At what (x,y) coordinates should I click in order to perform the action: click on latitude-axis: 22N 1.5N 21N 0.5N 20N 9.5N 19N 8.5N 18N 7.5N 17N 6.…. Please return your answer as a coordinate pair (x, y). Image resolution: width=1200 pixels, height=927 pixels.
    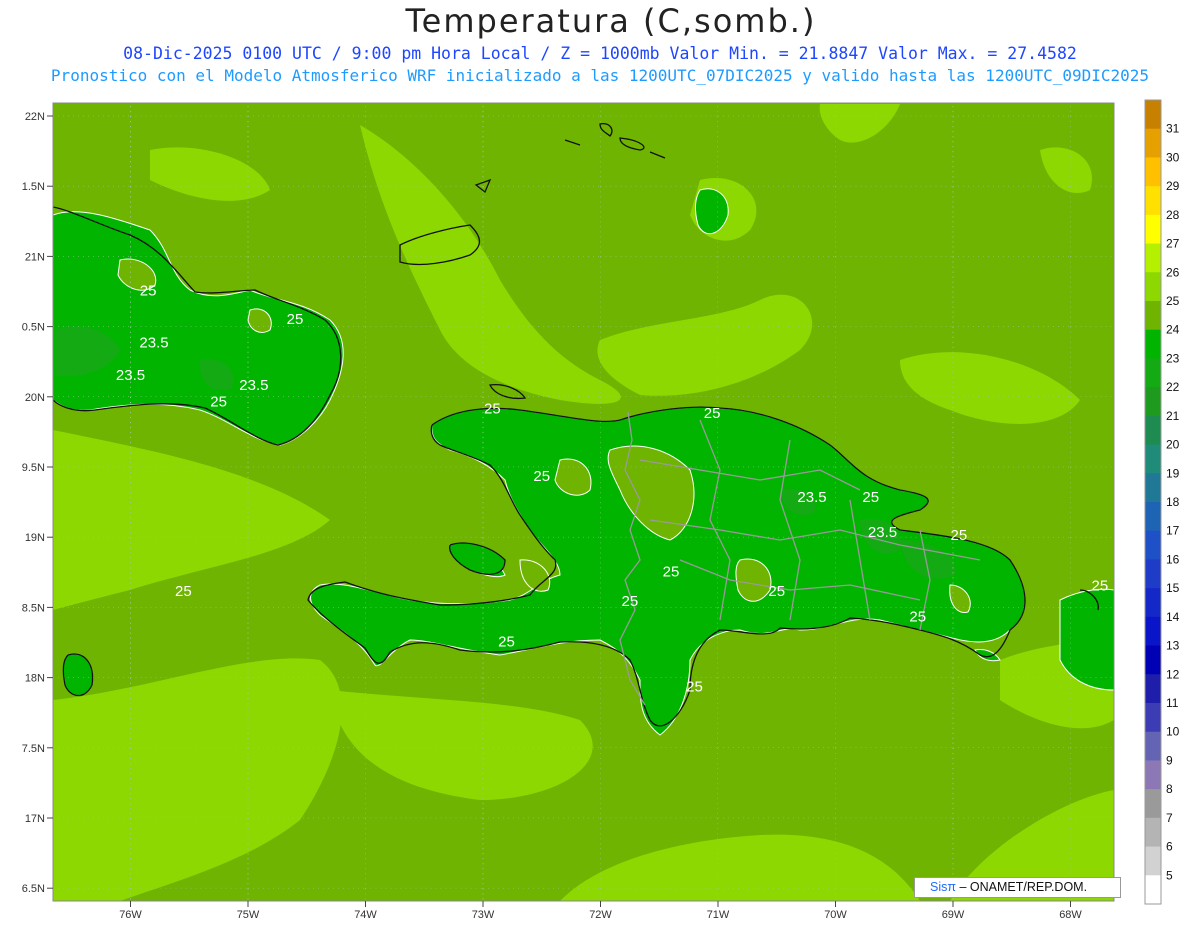
    Looking at the image, I should click on (37, 503).